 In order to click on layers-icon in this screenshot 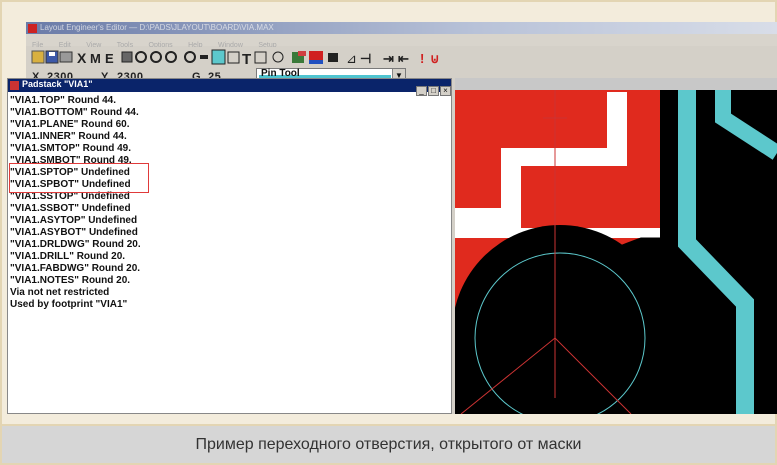, I will do `click(299, 57)`.